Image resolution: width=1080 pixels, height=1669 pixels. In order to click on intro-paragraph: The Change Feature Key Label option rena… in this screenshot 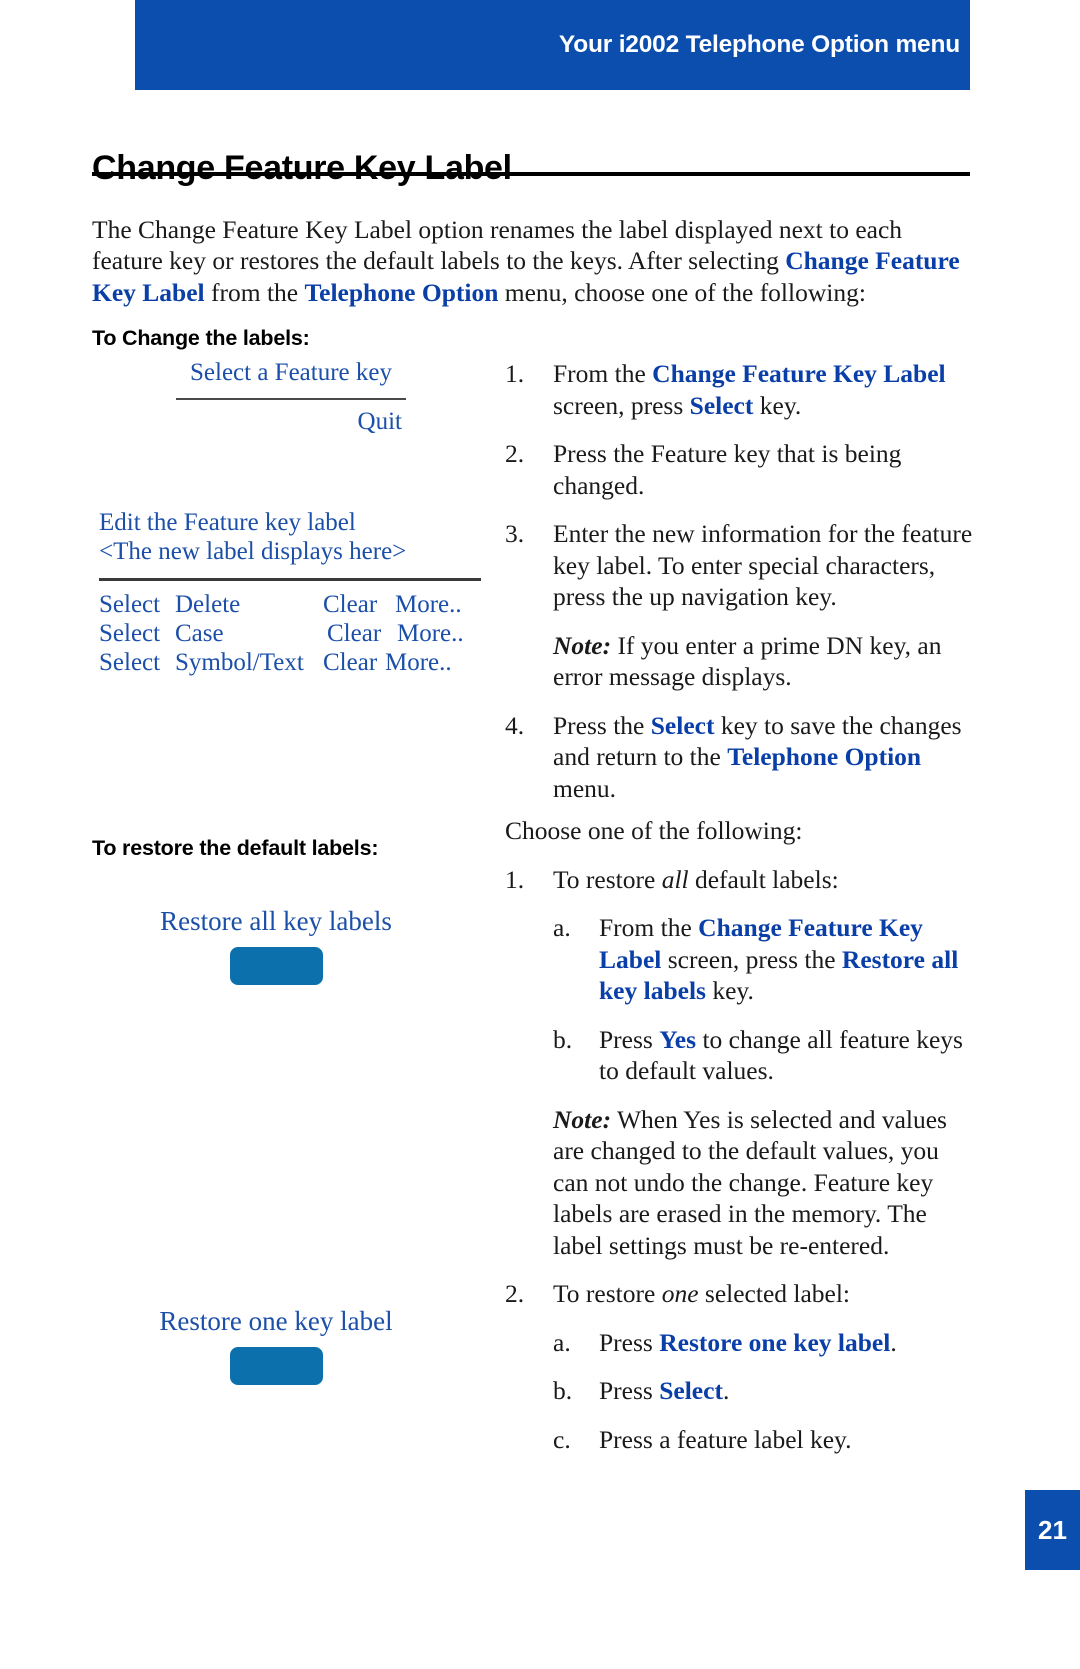, I will do `click(532, 261)`.